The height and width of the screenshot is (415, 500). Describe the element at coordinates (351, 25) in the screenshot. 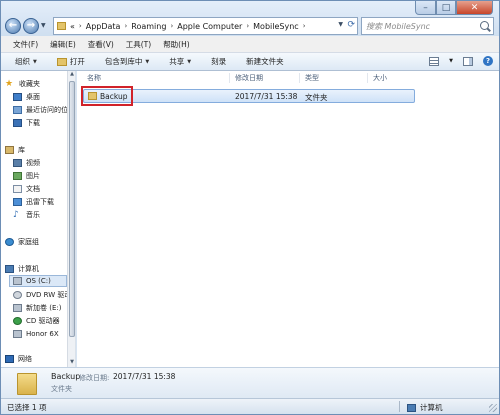

I see `refresh-icon: ⟳` at that location.